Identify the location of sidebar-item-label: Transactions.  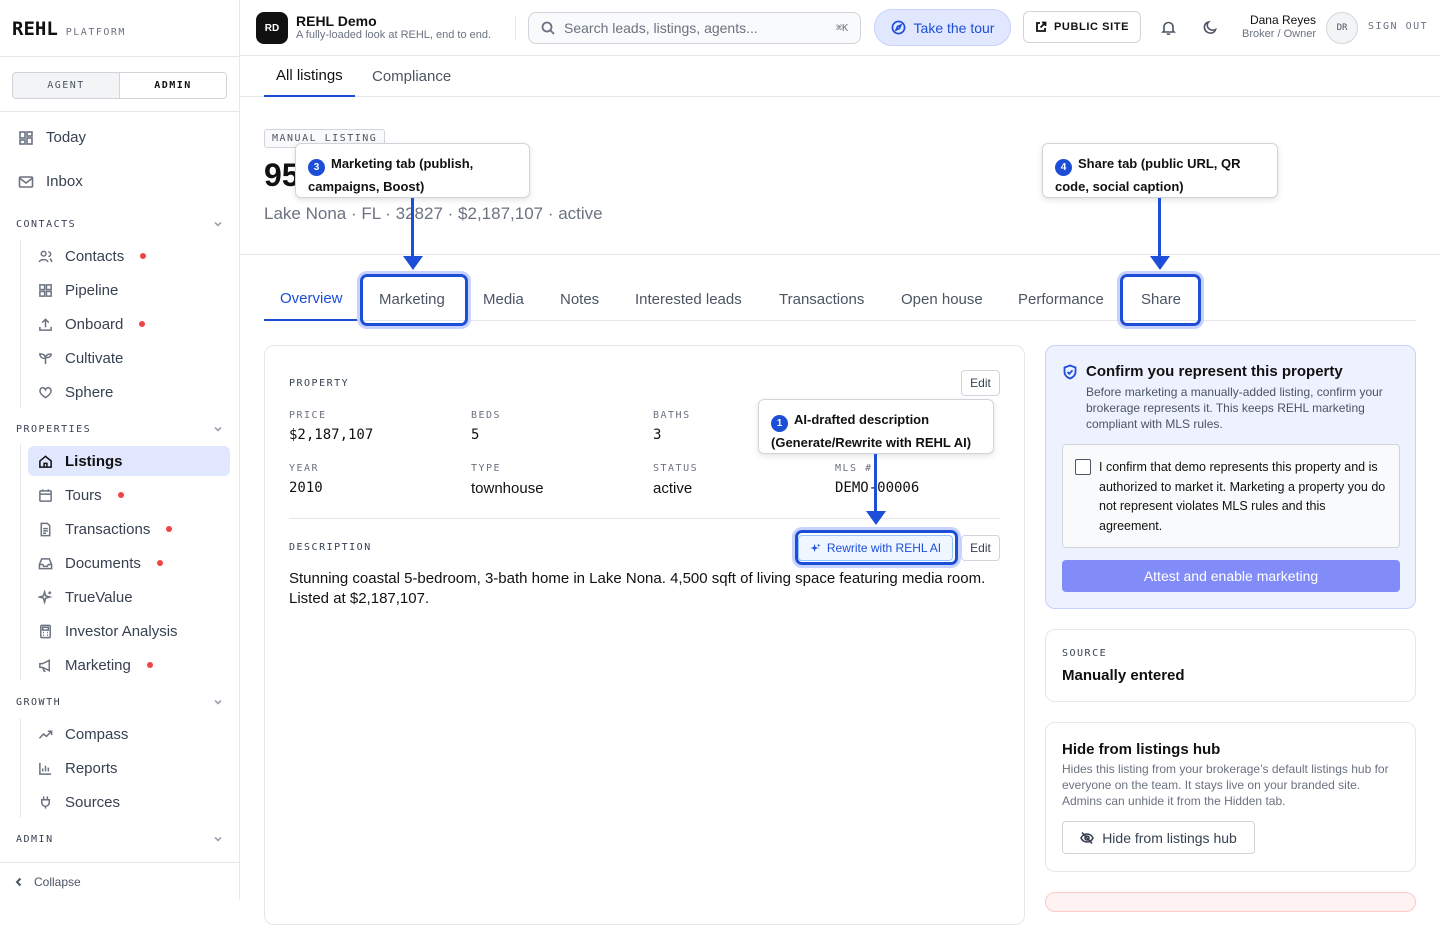
(108, 529).